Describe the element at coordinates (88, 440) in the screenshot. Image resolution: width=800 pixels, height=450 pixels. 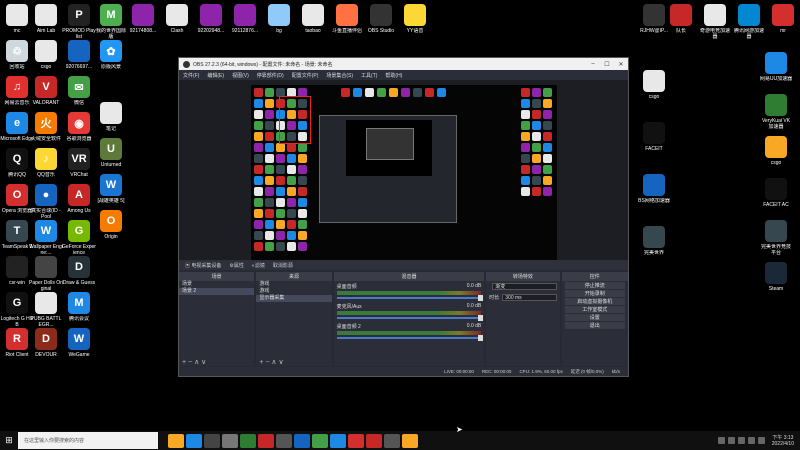
I see `taskbar-search-input: 在这里输入你要搜索的内容` at that location.